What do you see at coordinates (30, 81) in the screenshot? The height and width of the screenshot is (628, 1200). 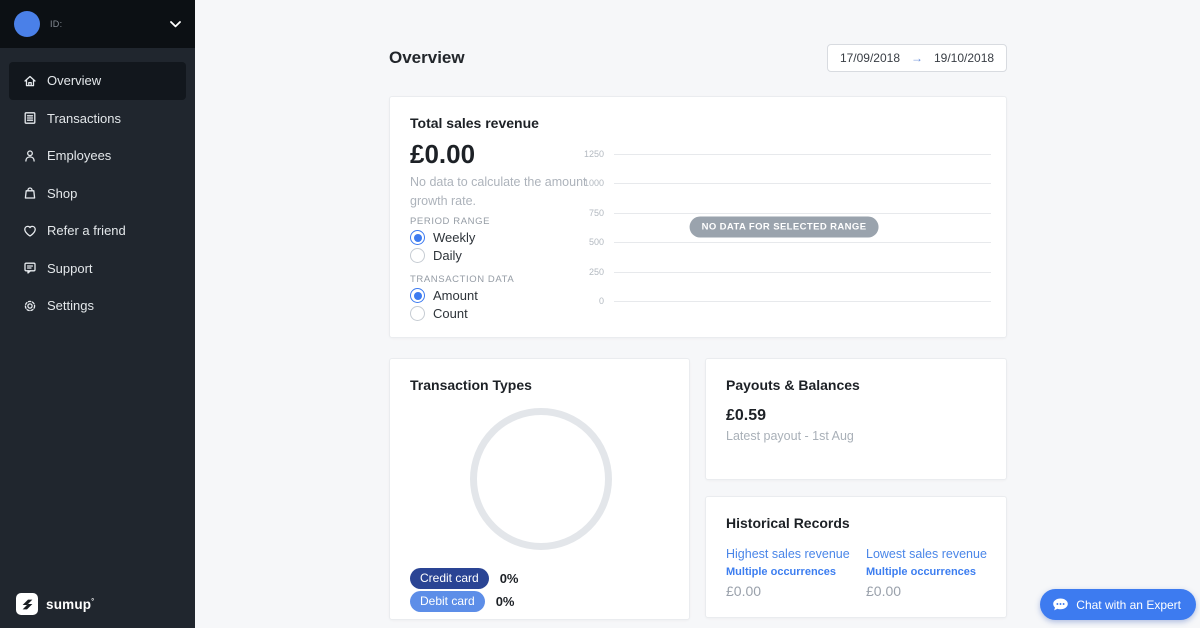 I see `home-icon` at bounding box center [30, 81].